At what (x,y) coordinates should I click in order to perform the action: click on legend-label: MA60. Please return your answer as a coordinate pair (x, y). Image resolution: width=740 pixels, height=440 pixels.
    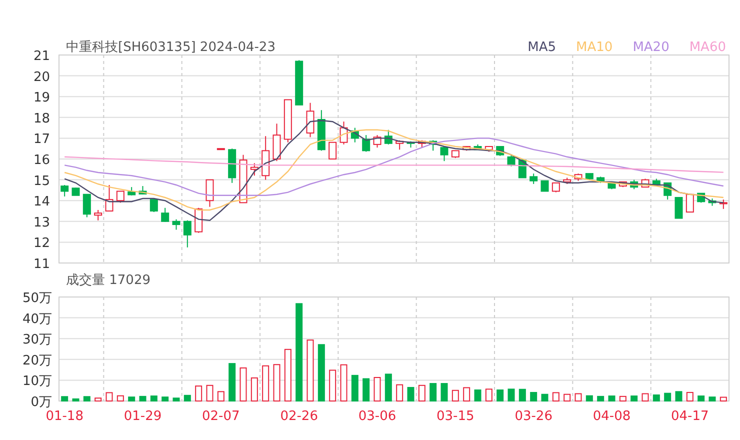
    Looking at the image, I should click on (707, 47).